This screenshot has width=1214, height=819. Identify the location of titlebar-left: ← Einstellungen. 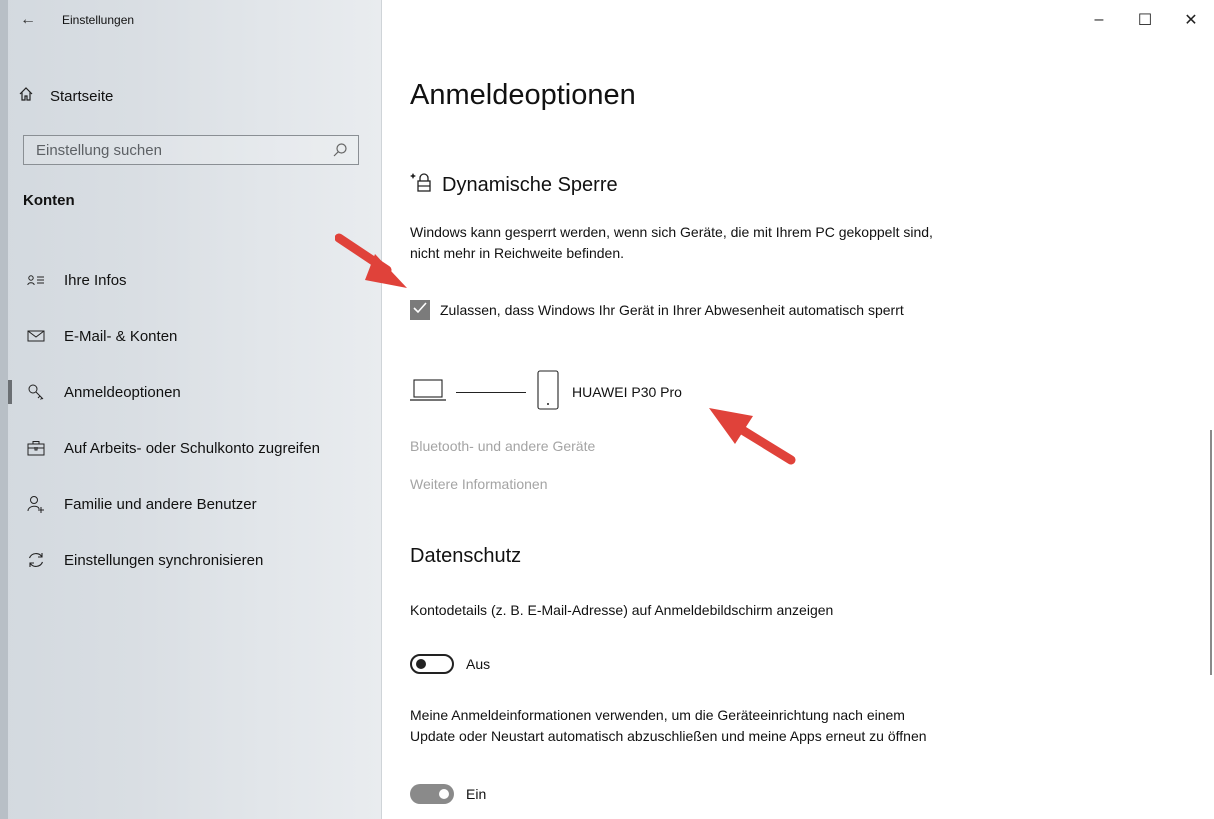
(194, 20).